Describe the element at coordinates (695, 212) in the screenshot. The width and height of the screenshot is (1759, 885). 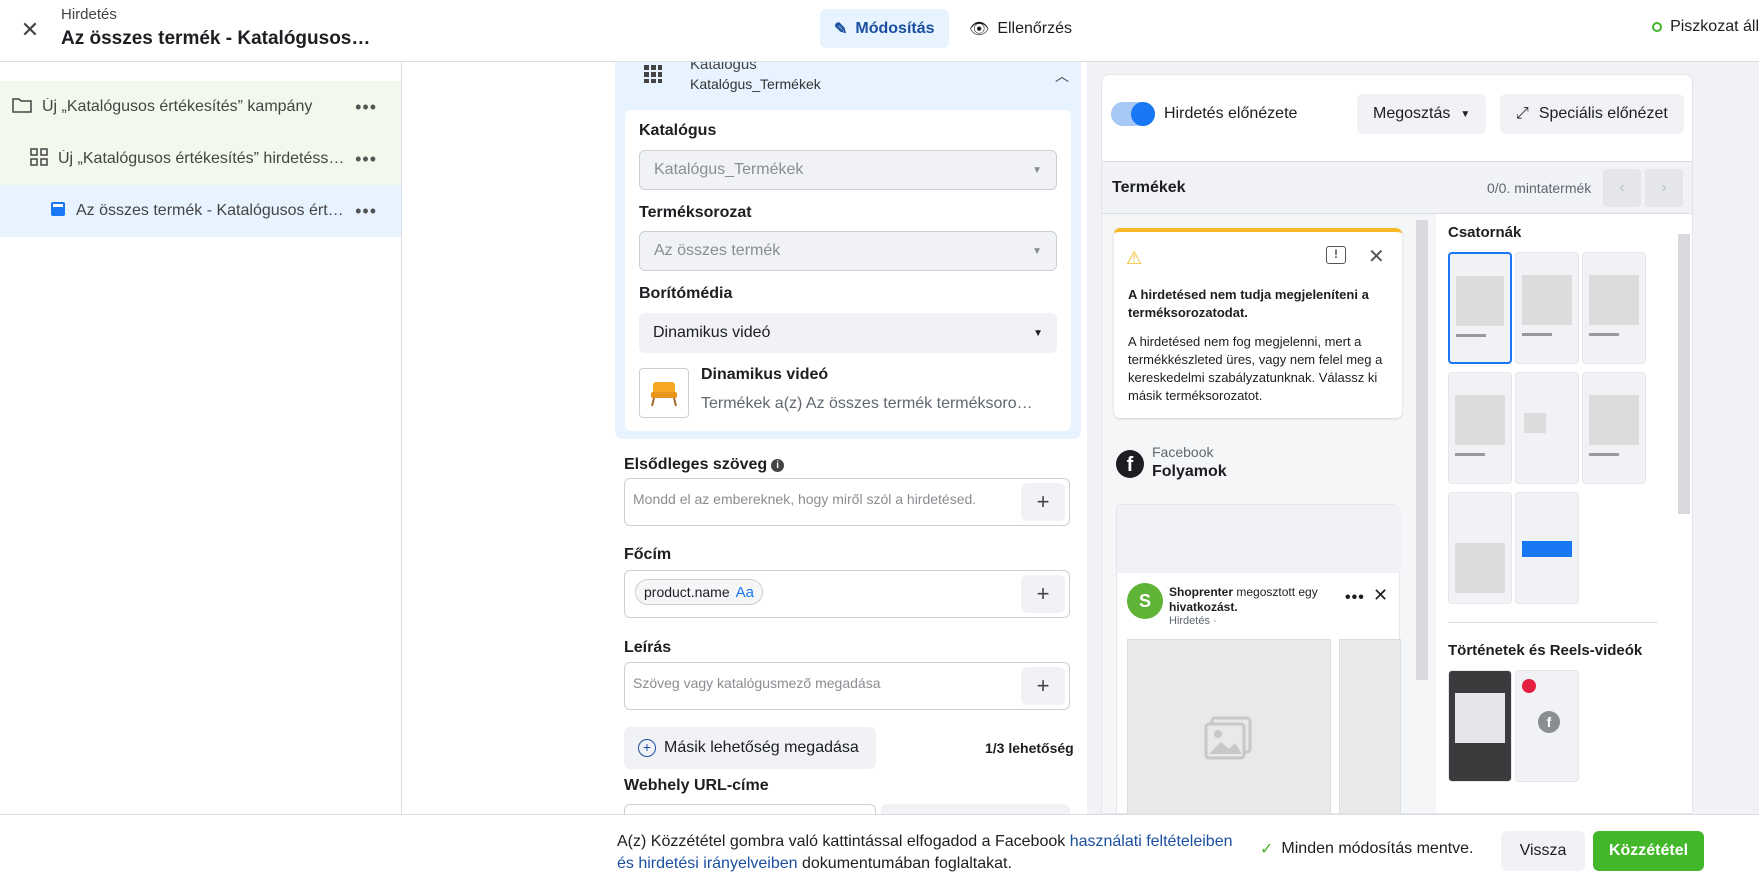
I see `product-set-label: Terméksorozat` at that location.